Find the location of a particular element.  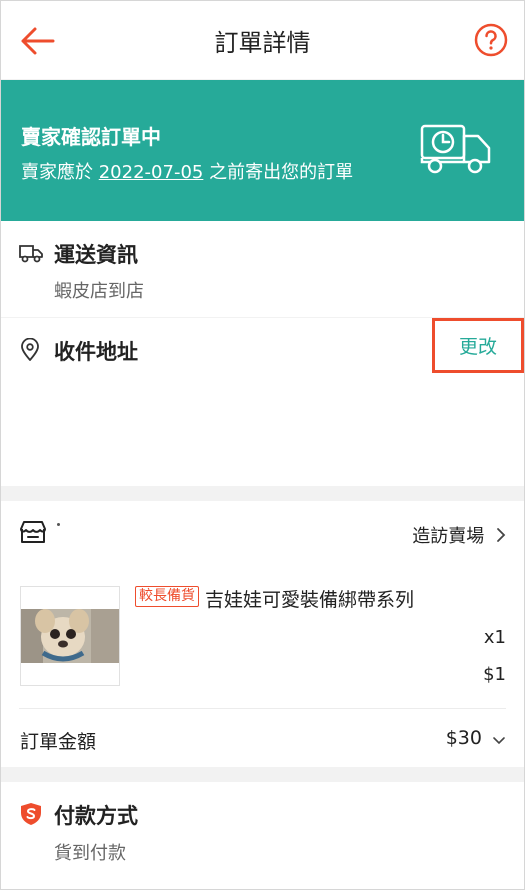

address-title: 收件地址 is located at coordinates (96, 352).